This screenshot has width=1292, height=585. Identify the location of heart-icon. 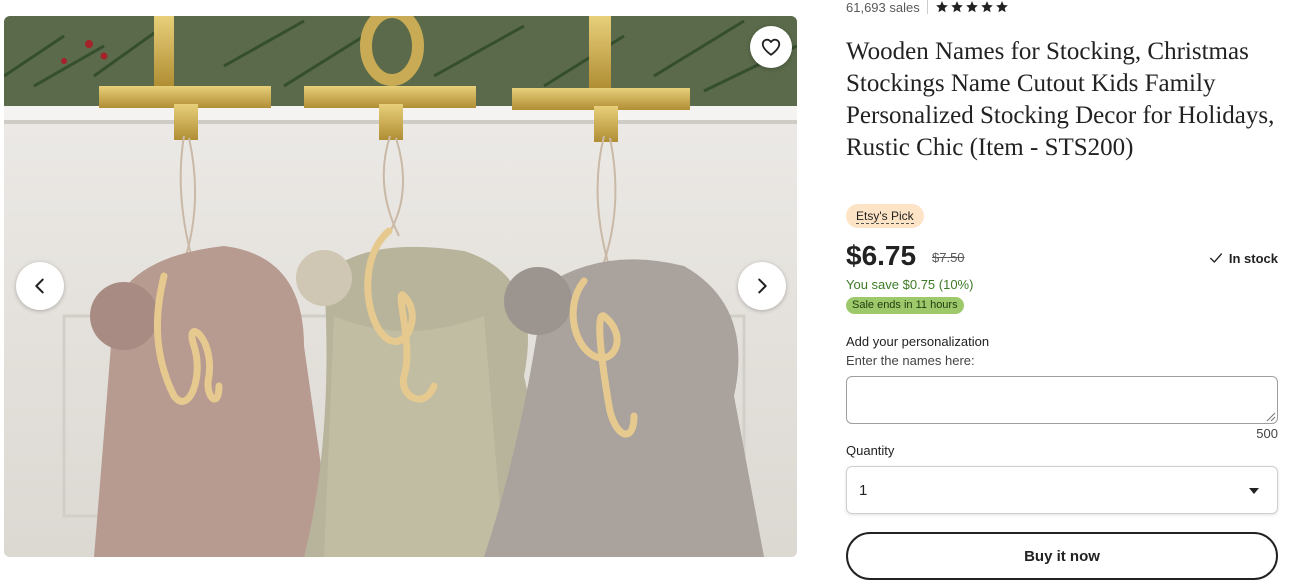
(771, 47).